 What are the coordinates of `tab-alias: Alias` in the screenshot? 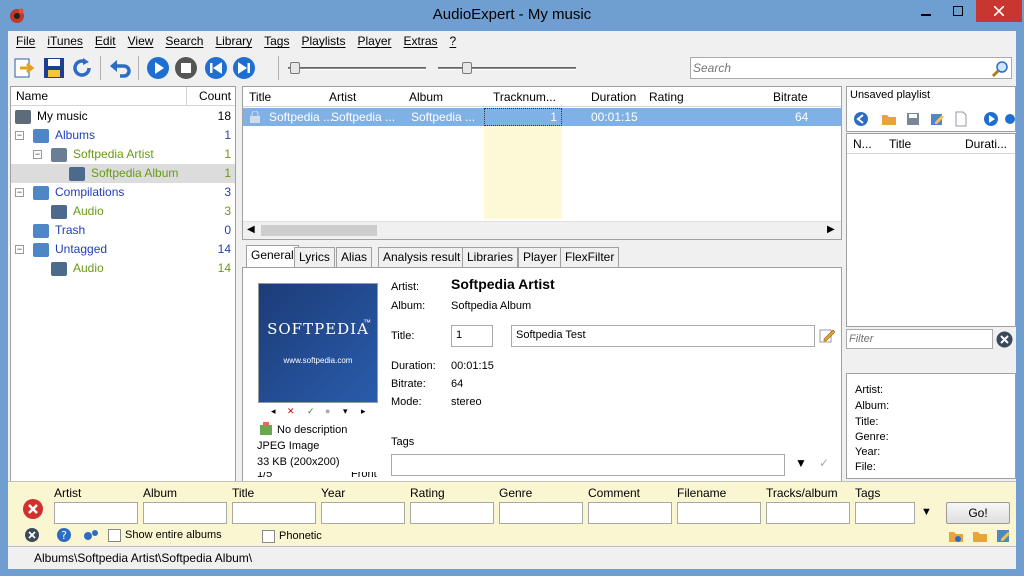 It's located at (354, 257).